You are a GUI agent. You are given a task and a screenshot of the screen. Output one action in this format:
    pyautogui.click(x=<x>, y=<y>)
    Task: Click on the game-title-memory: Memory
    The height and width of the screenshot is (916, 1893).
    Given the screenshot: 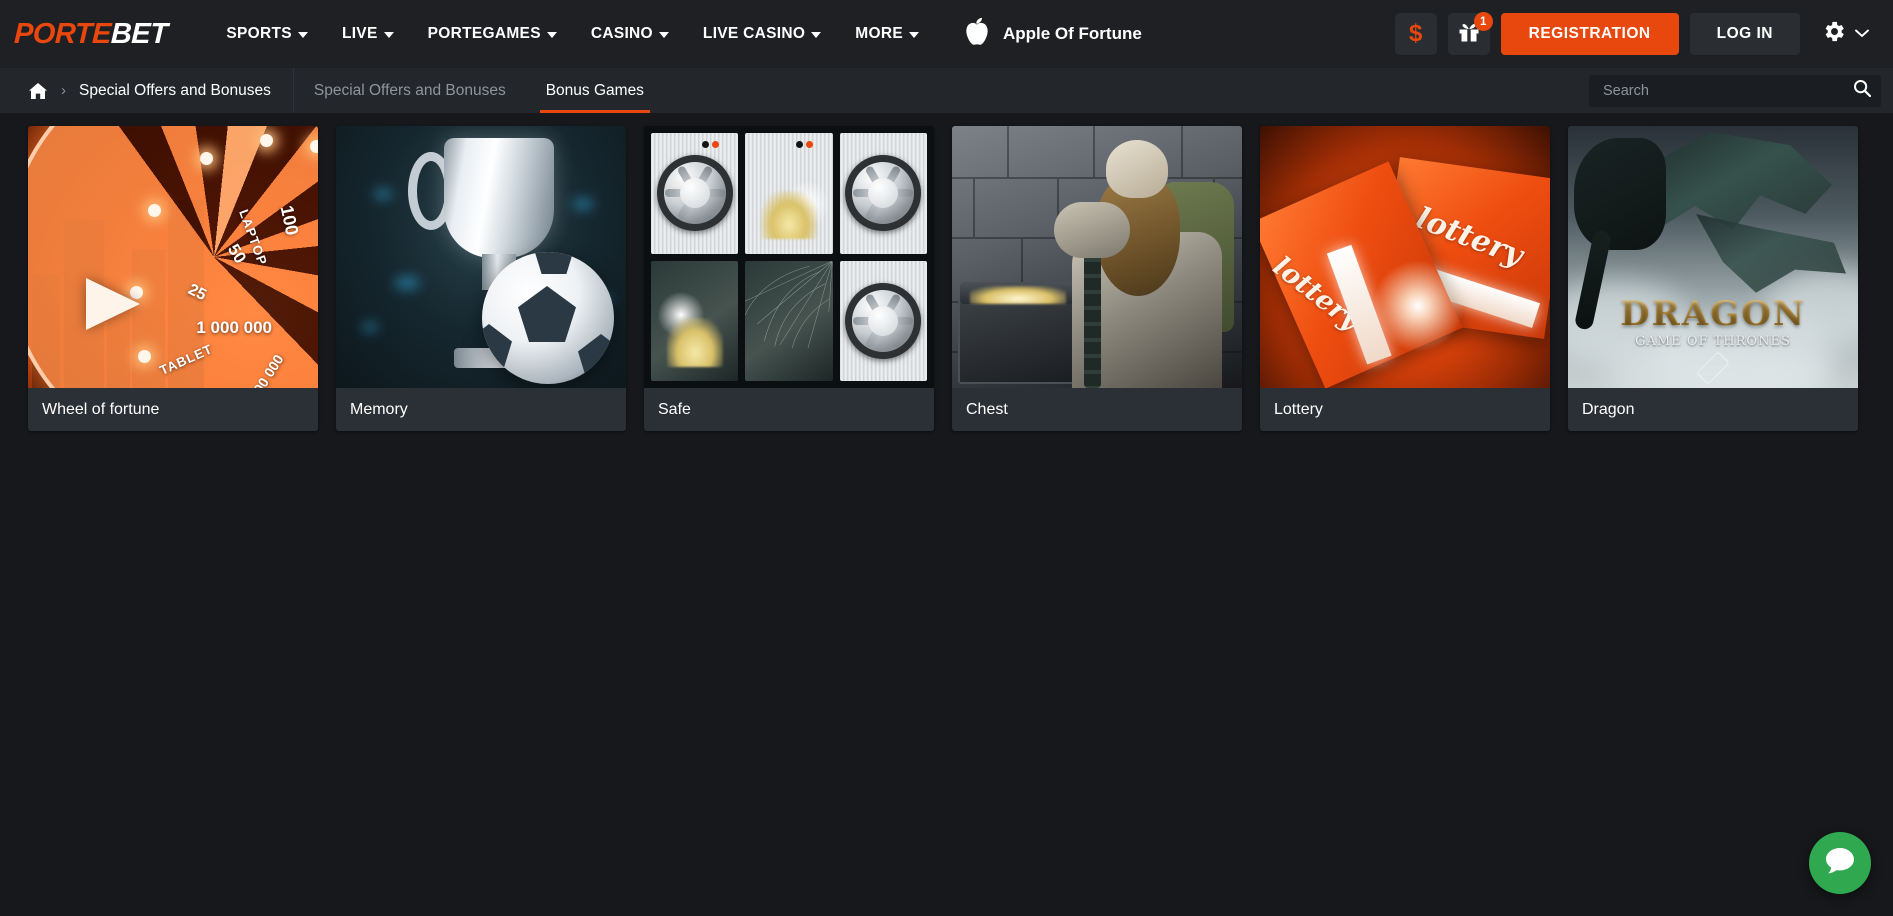 What is the action you would take?
    pyautogui.click(x=481, y=409)
    